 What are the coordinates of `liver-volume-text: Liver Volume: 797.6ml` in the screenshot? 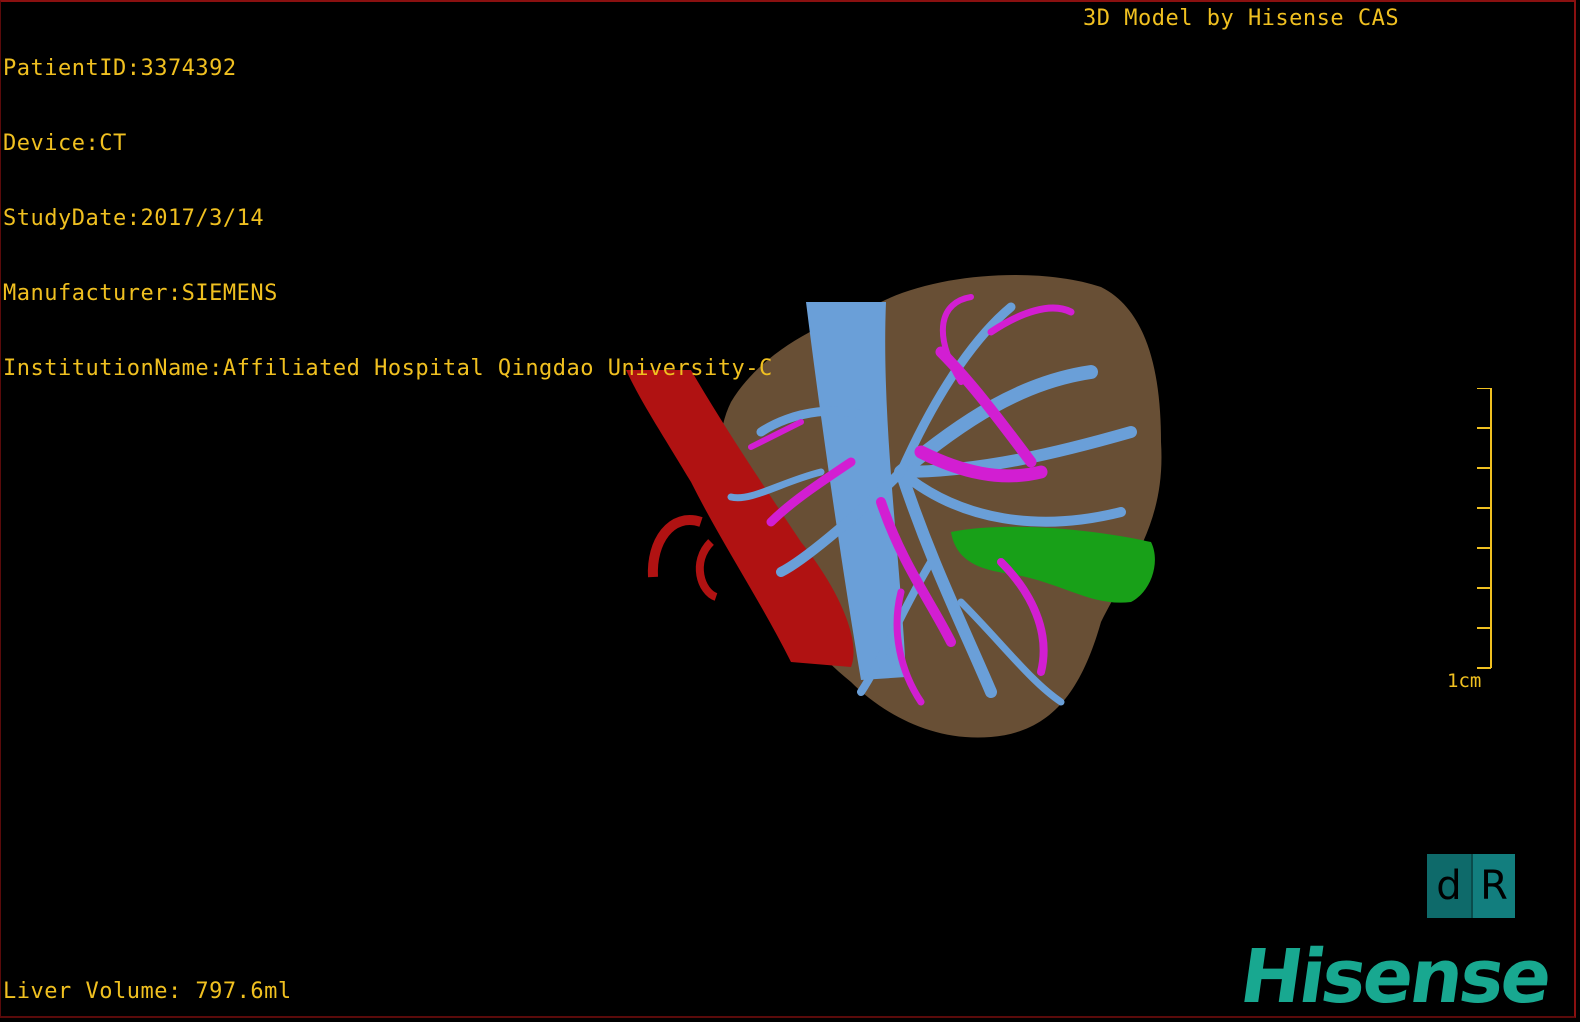 It's located at (147, 991).